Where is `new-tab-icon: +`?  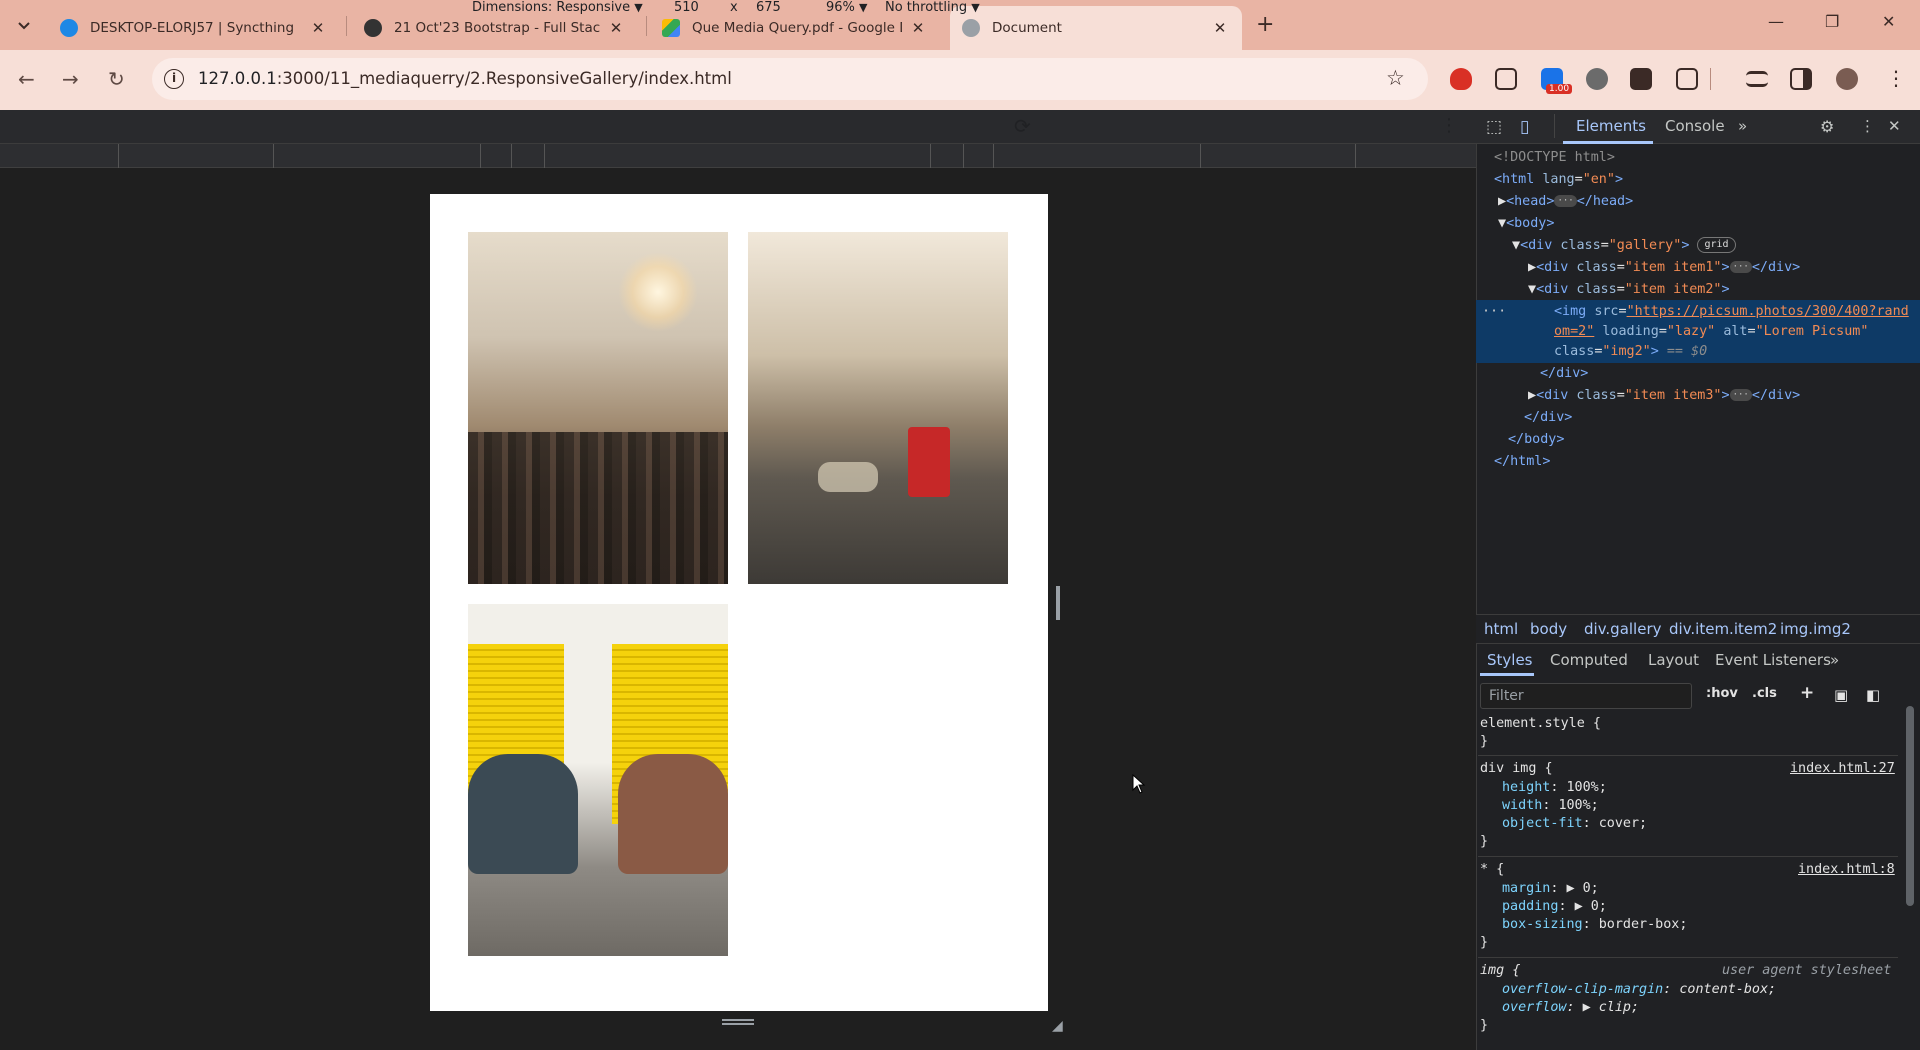 new-tab-icon: + is located at coordinates (1265, 24).